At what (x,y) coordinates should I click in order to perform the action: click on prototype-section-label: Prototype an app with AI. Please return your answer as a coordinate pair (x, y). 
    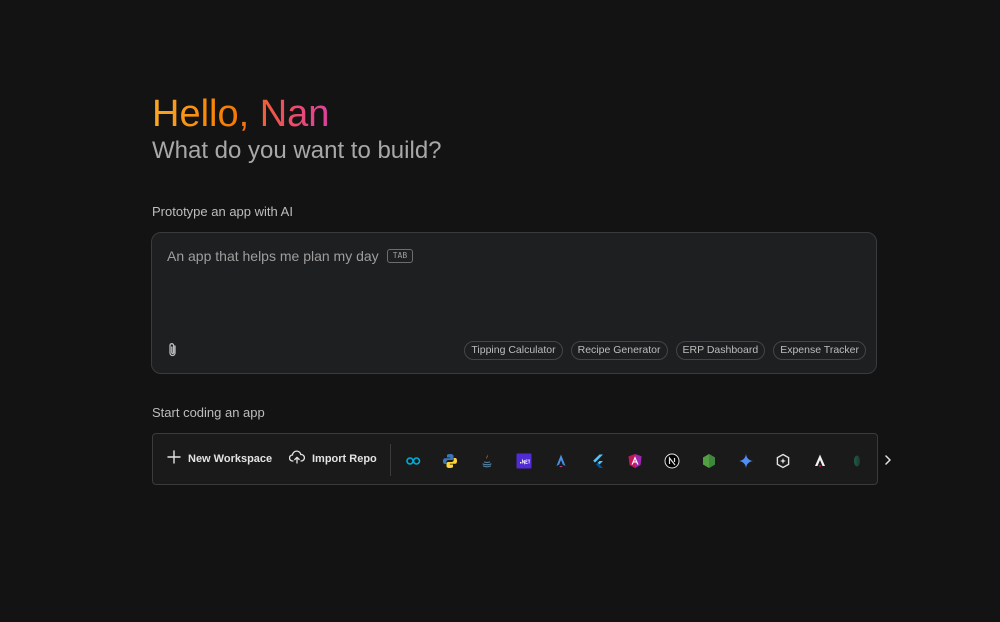
    Looking at the image, I should click on (222, 211).